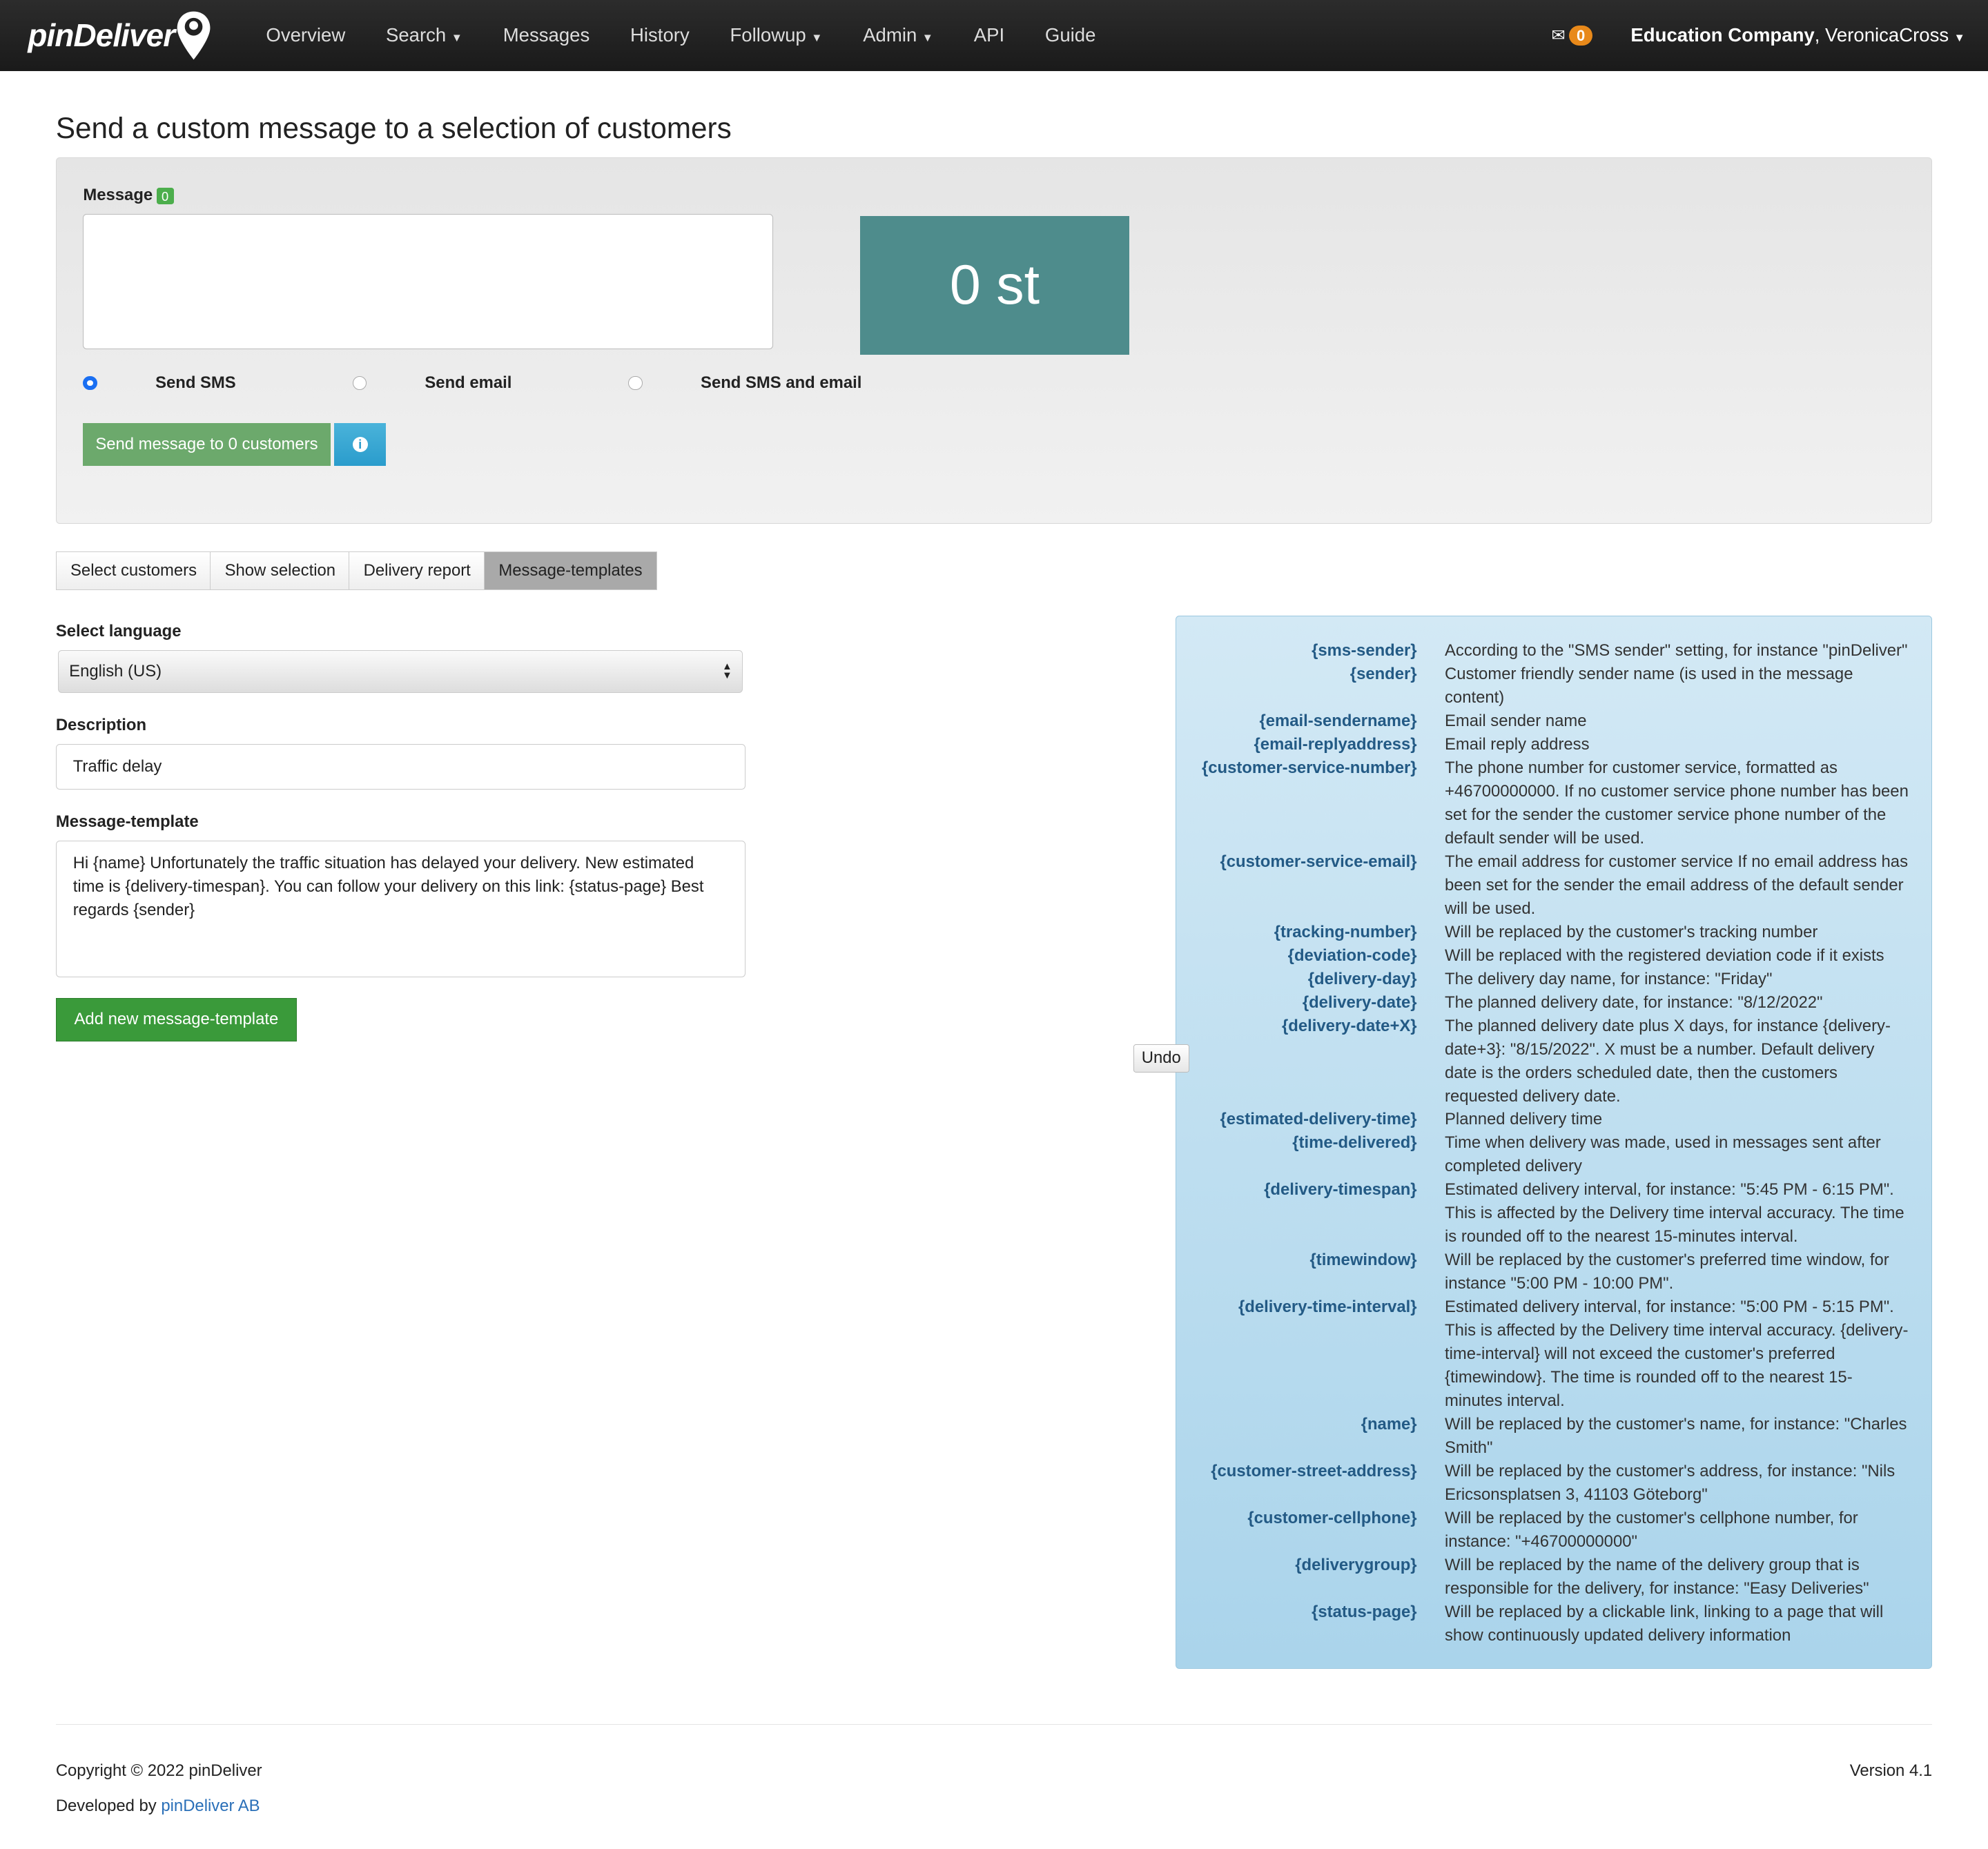  Describe the element at coordinates (108, 1806) in the screenshot. I see `developed-by: Developed by` at that location.